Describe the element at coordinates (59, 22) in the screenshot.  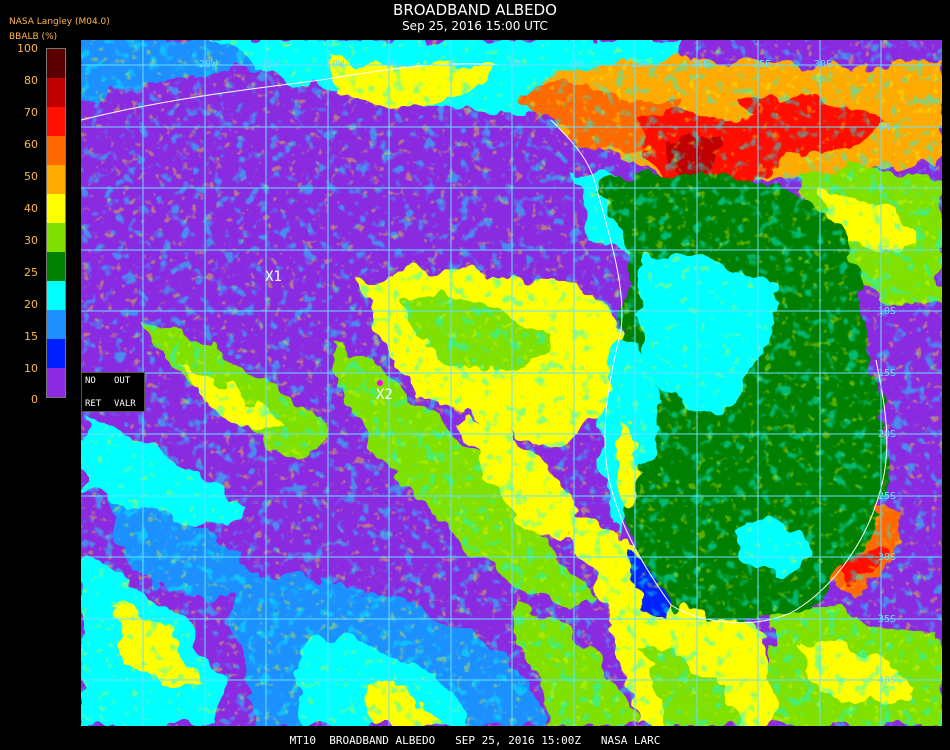
I see `source-label: NASA Langley (M04.0)` at that location.